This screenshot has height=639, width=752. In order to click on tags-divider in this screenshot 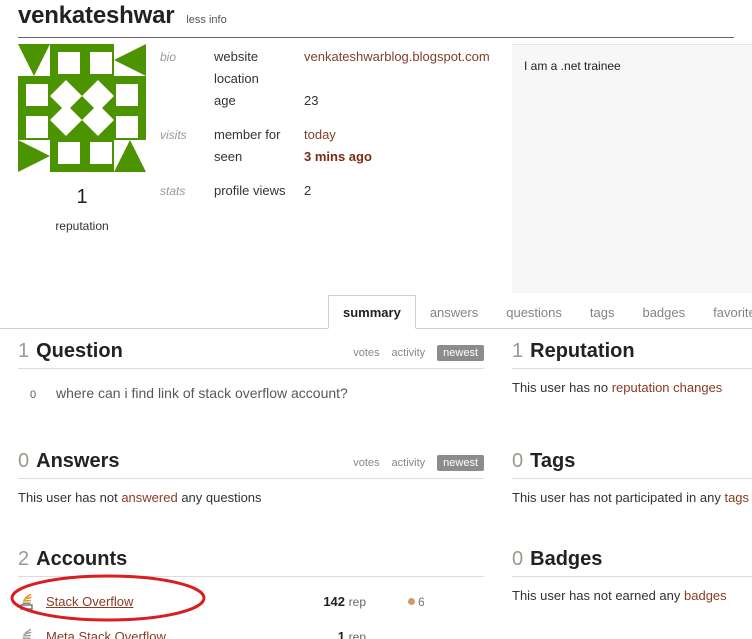, I will do `click(632, 478)`.